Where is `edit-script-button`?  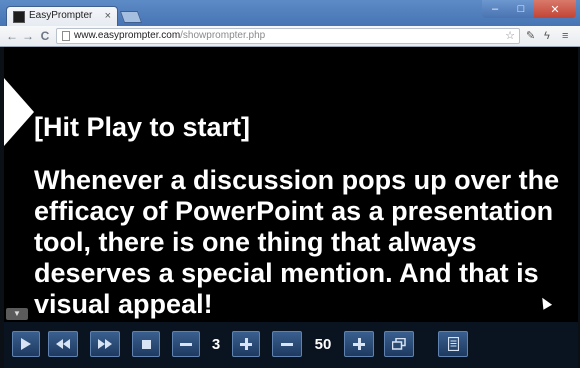
edit-script-button is located at coordinates (453, 344).